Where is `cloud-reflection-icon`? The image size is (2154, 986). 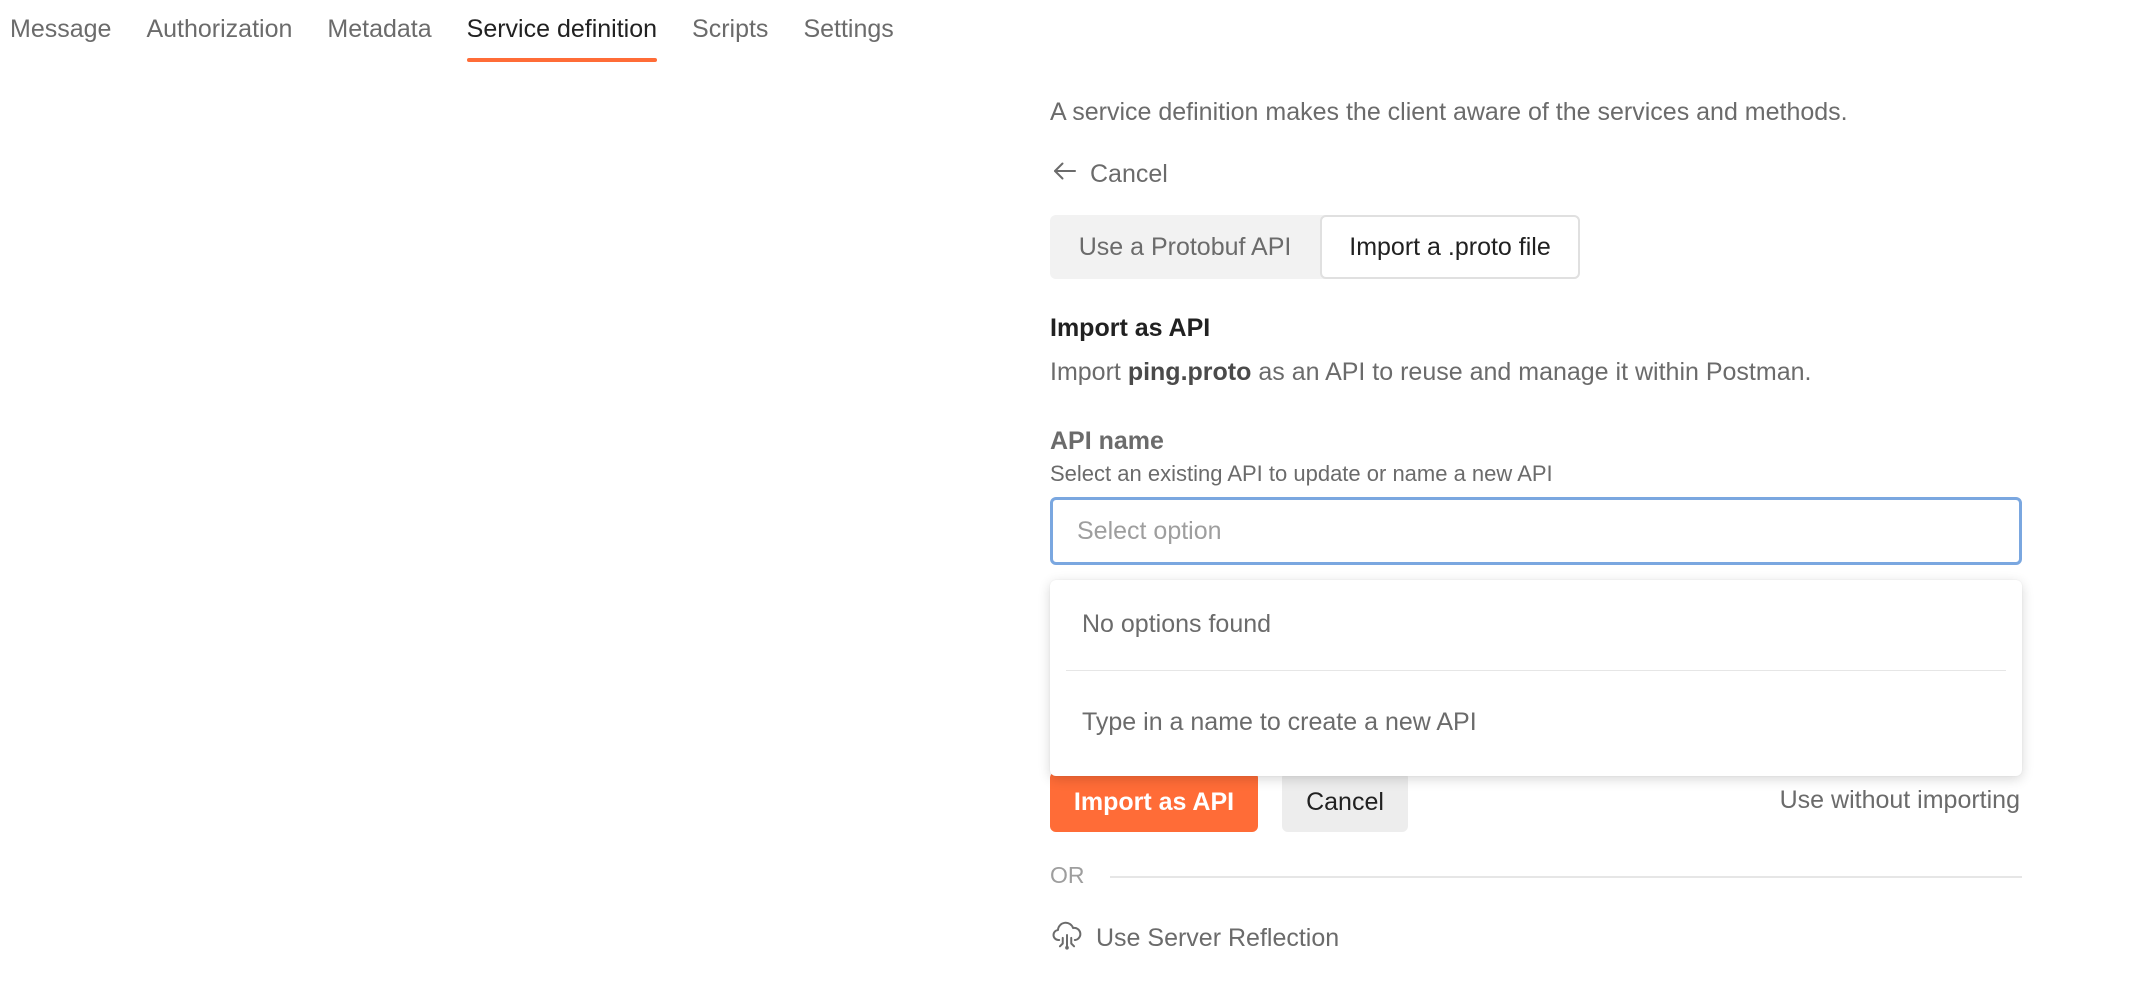
cloud-reflection-icon is located at coordinates (1067, 938).